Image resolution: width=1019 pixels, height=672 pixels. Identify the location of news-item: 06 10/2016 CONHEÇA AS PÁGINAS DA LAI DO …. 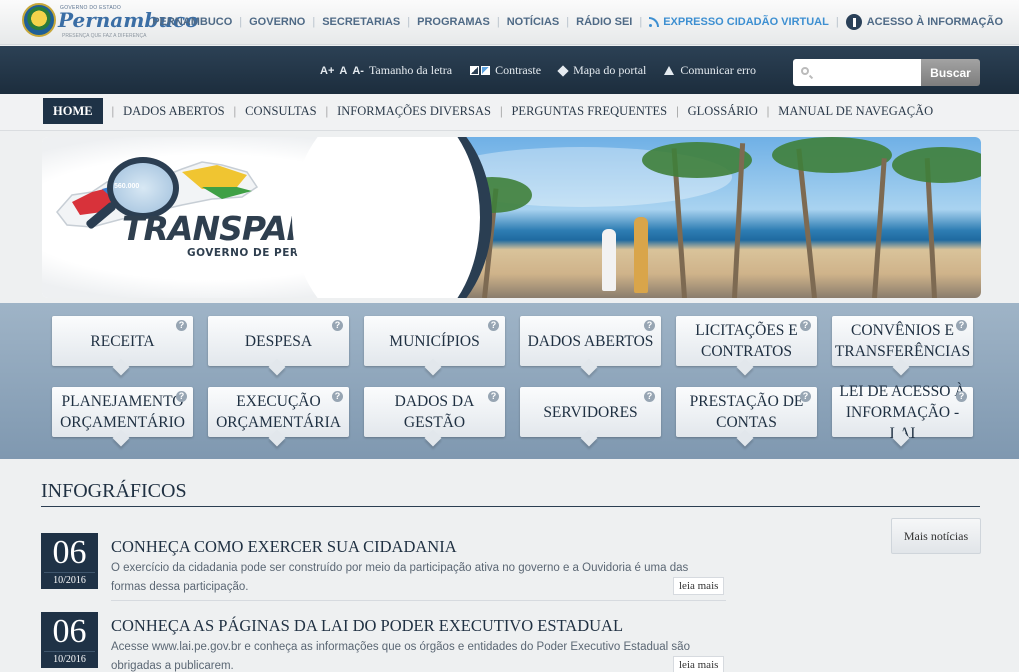
(383, 642).